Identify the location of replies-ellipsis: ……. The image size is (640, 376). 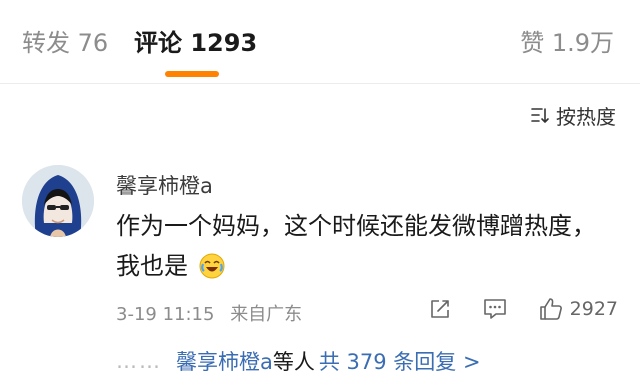
(139, 361).